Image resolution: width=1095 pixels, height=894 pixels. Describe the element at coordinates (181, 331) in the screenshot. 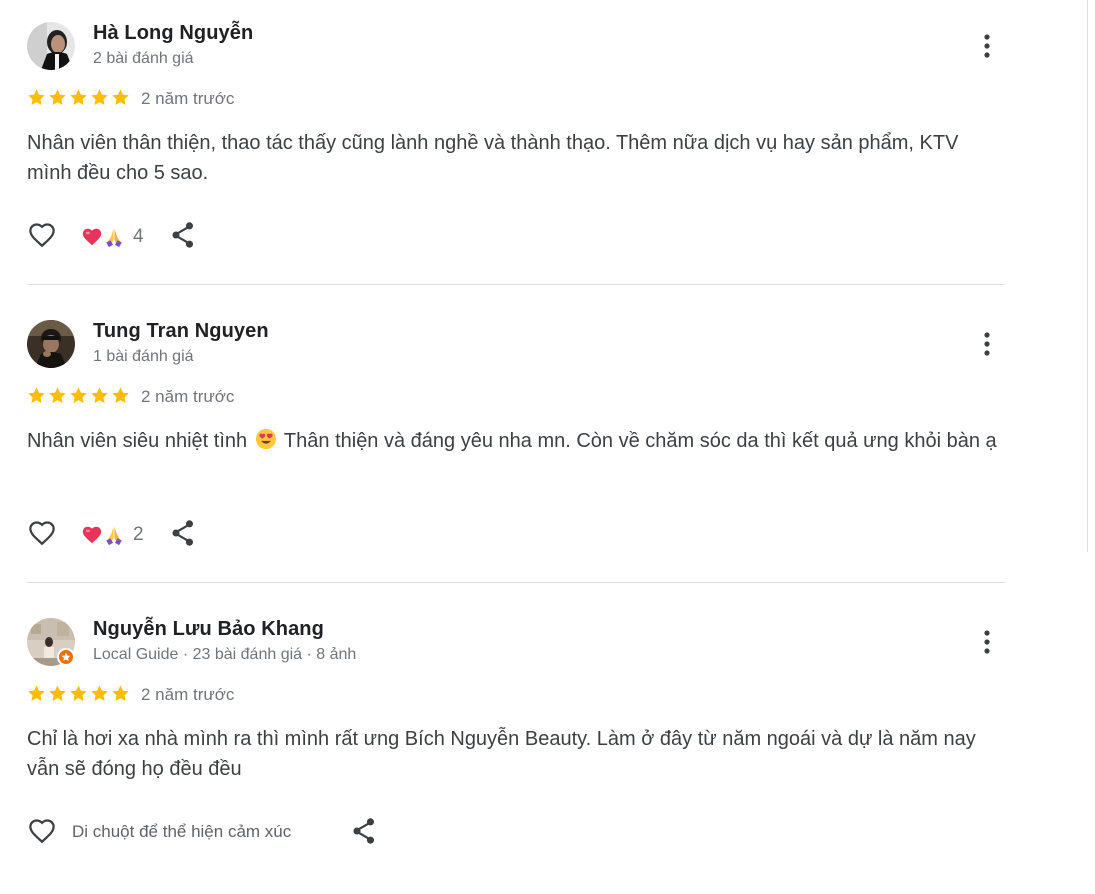

I see `reviewer-name: Tung Tran Nguyen` at that location.